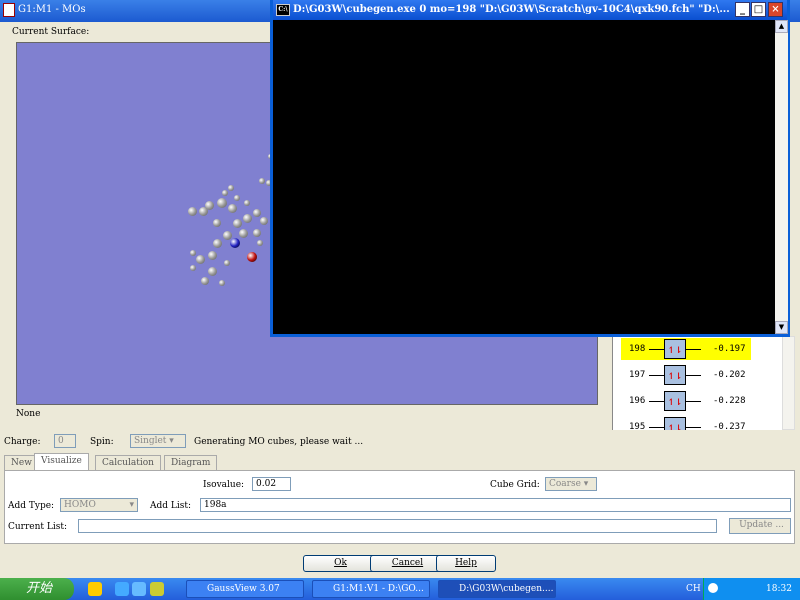 This screenshot has width=800, height=600. What do you see at coordinates (779, 589) in the screenshot?
I see `clock: 18:32` at bounding box center [779, 589].